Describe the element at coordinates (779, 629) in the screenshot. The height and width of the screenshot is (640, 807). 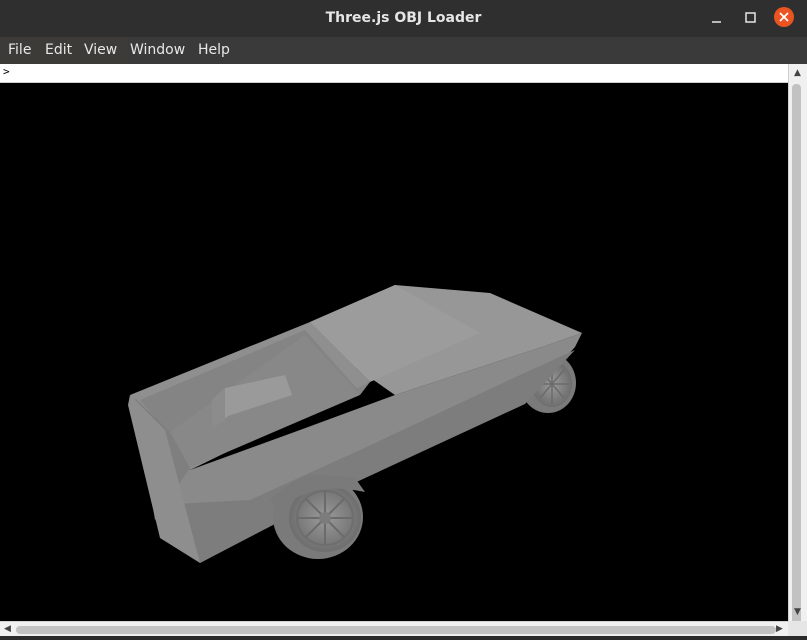
I see `scroll-right-icon: ▶` at that location.